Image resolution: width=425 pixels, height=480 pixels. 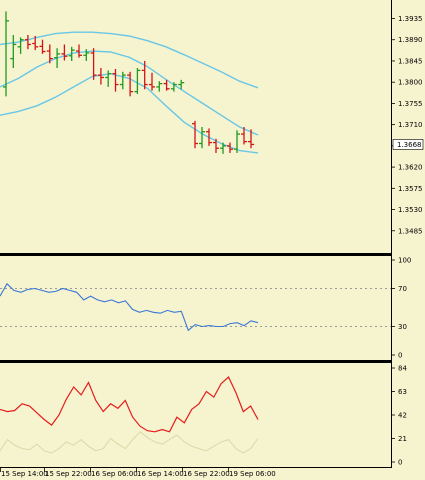 I want to click on price-tick-label: 1.3845, so click(x=410, y=61).